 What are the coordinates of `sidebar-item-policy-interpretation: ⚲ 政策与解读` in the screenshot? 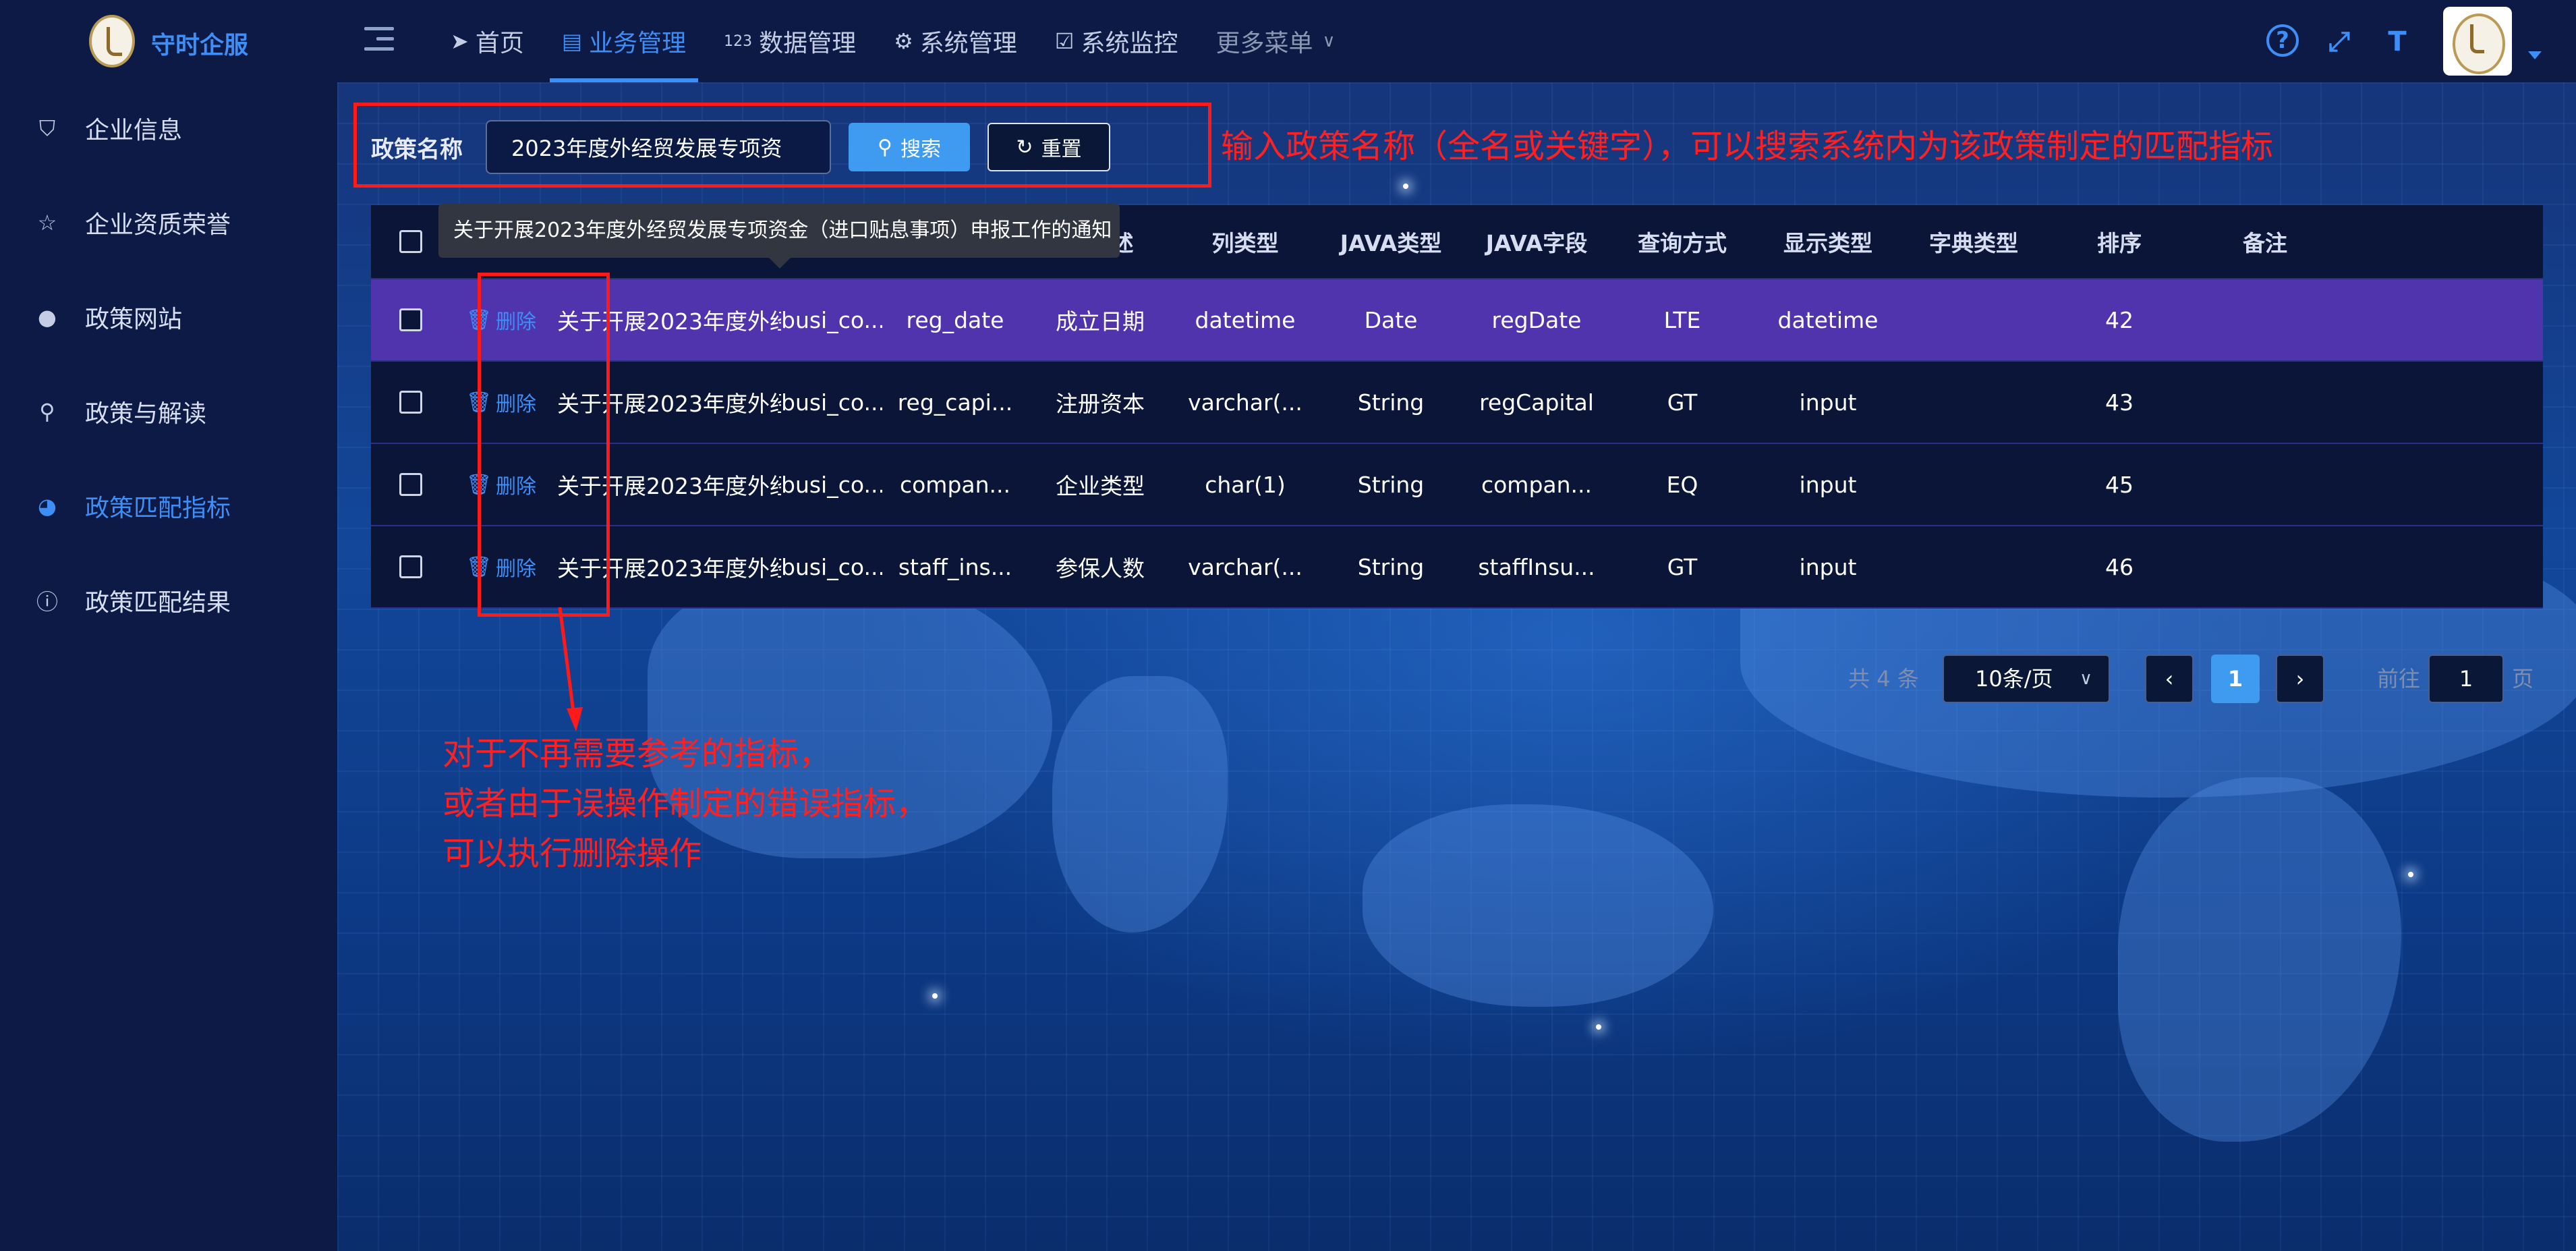 It's located at (168, 411).